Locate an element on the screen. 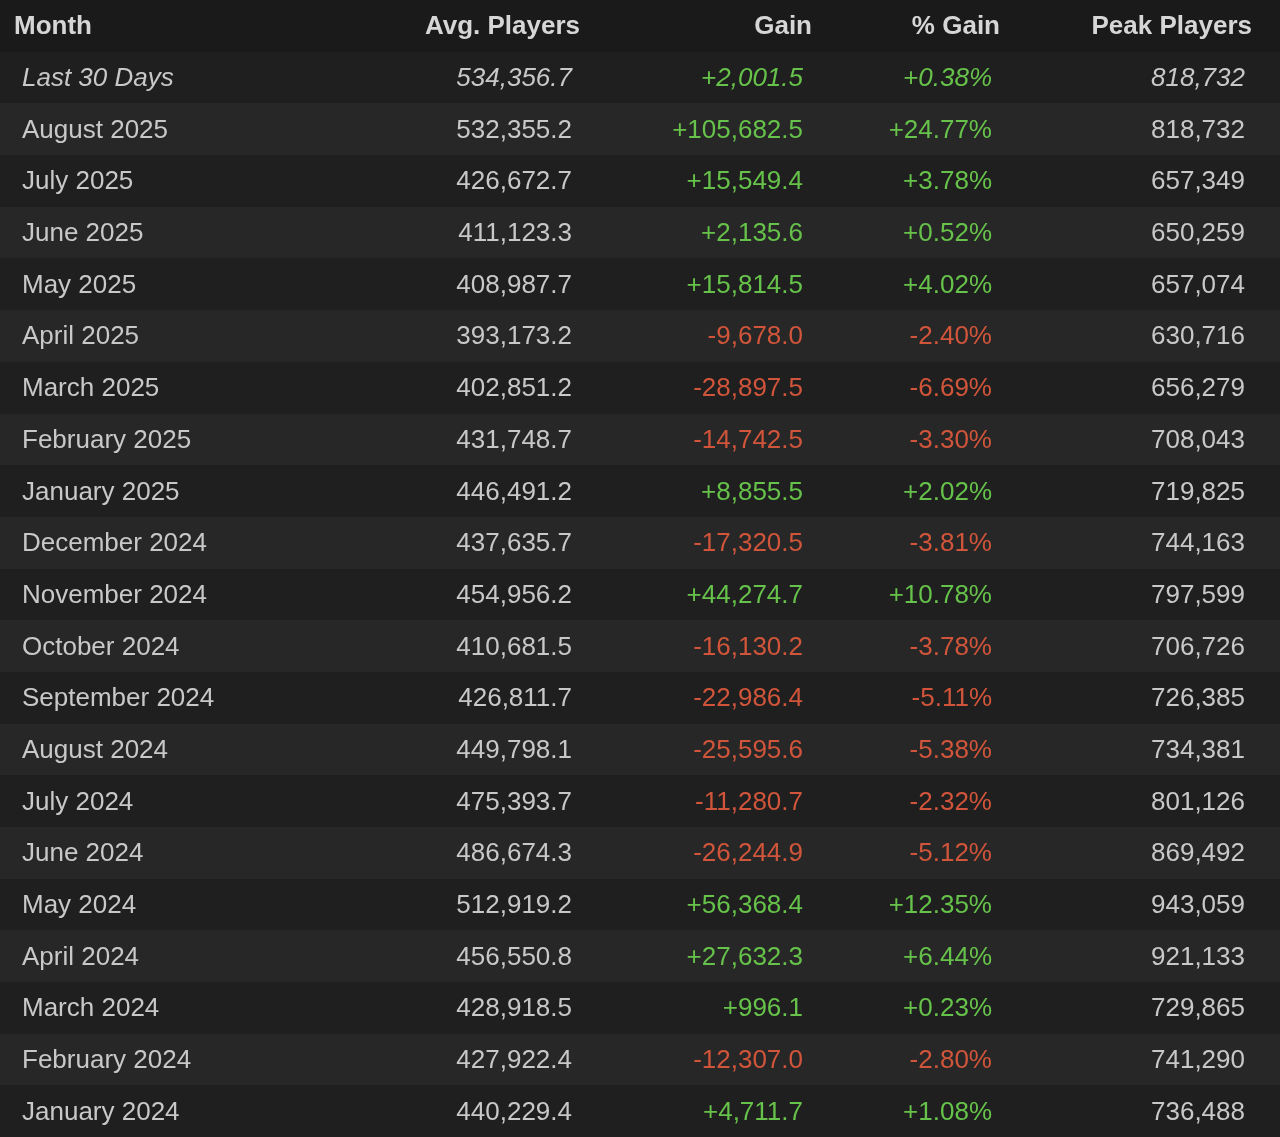 The image size is (1280, 1137). peak-players-cell-text: 708,043 is located at coordinates (1197, 439).